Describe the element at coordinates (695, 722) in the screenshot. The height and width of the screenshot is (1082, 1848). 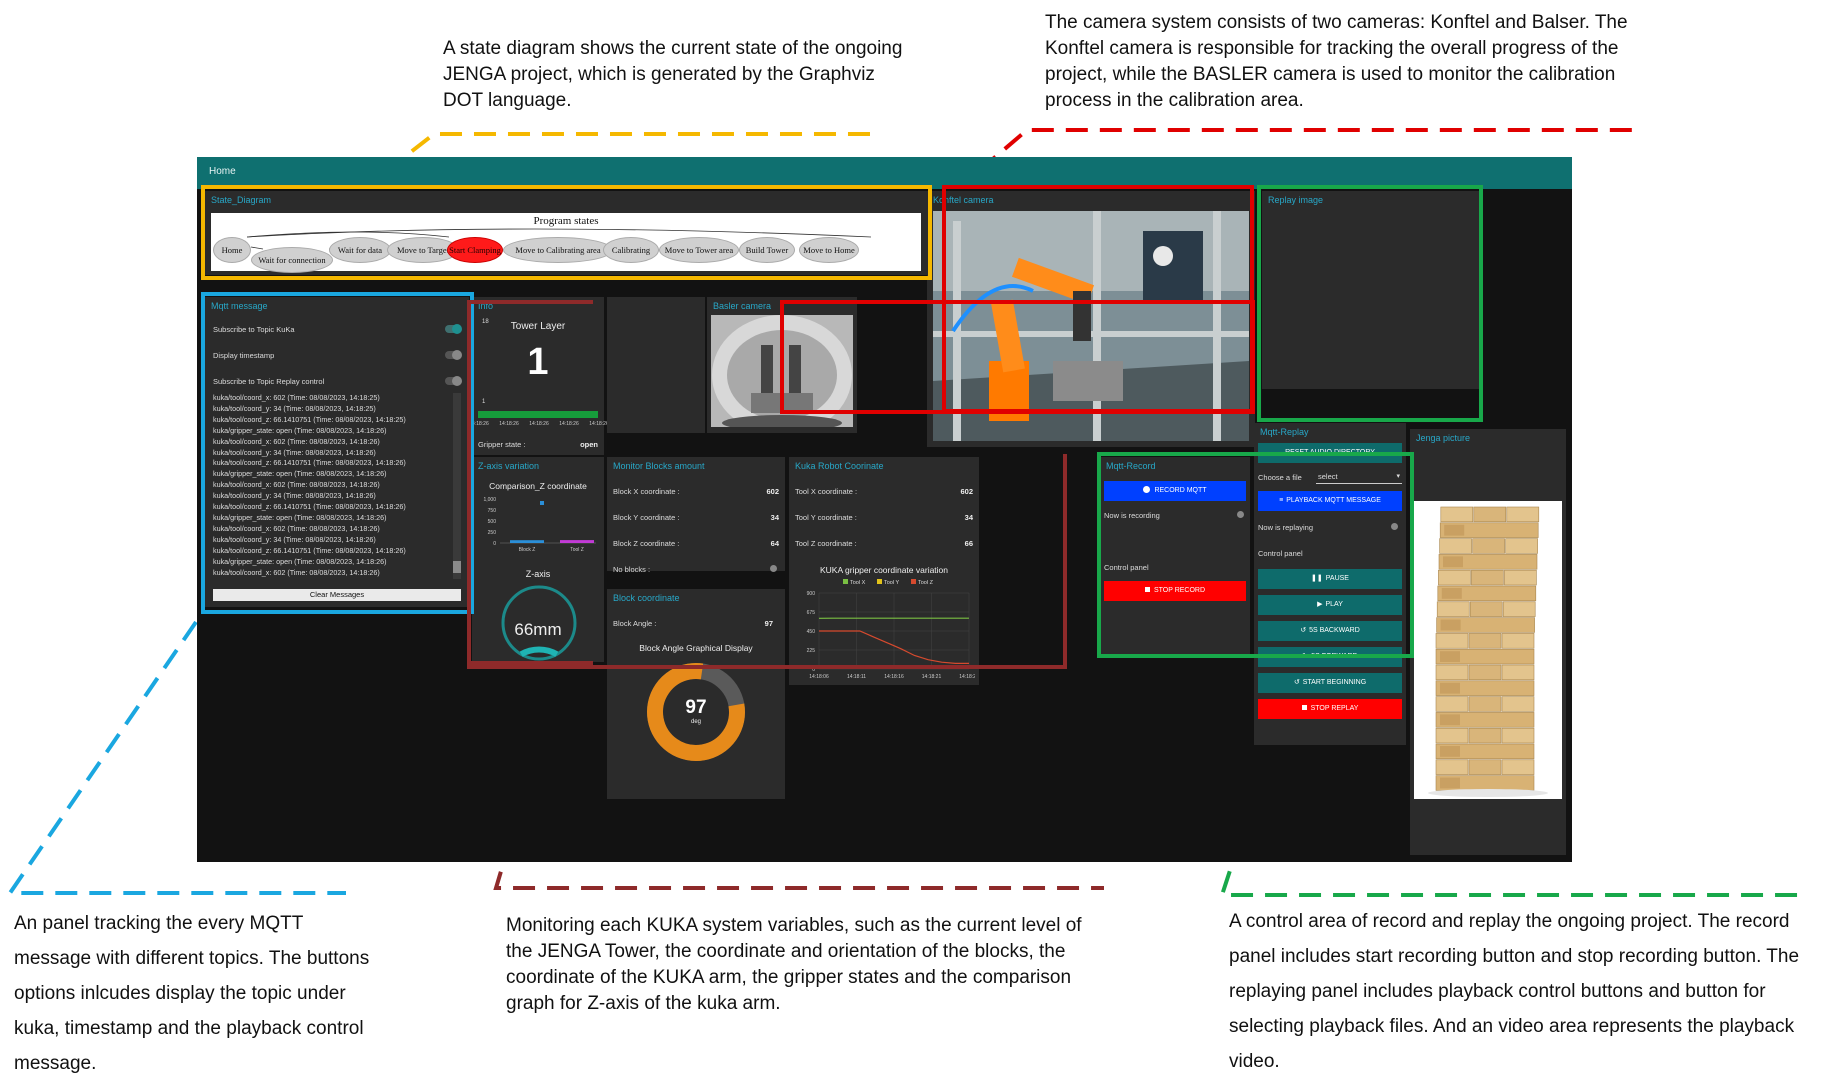
I see `donut-unit: deg` at that location.